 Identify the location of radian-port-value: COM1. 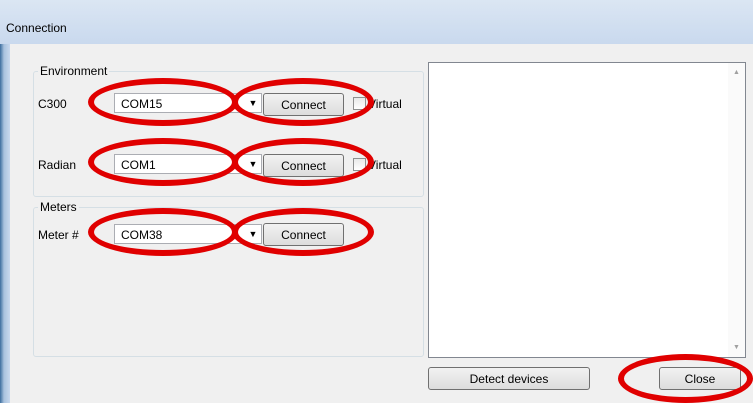
(138, 165).